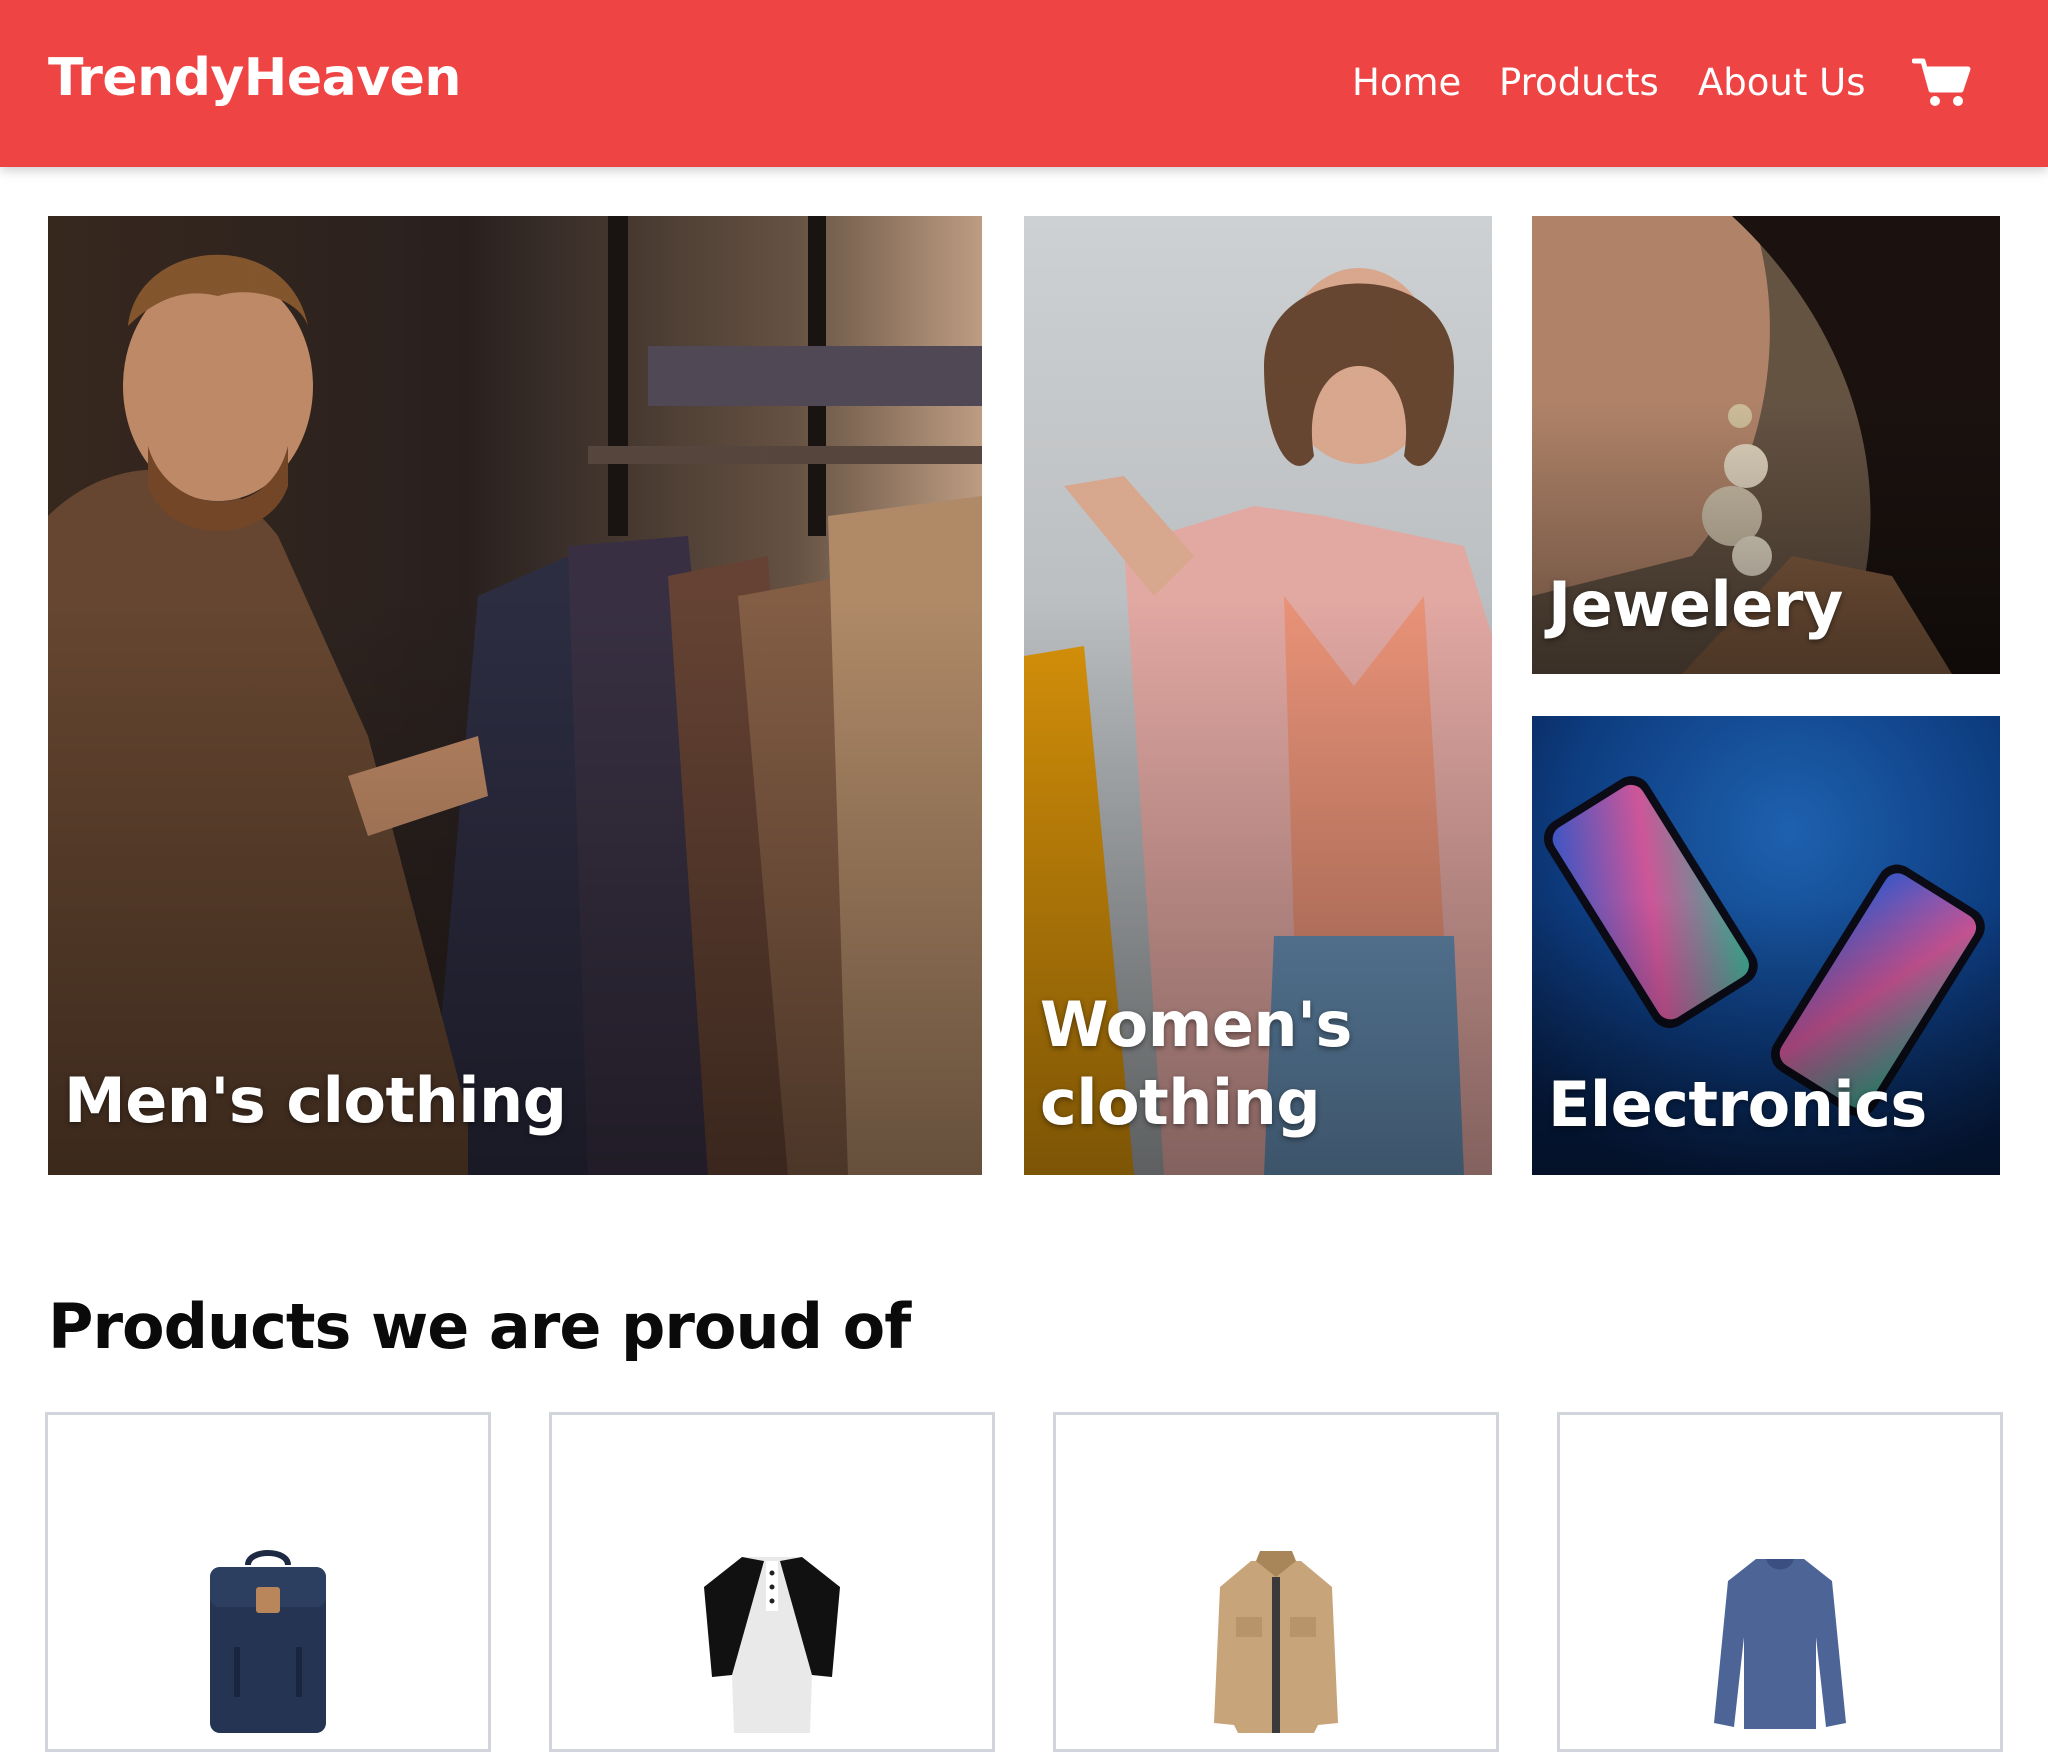 The height and width of the screenshot is (1752, 2048). Describe the element at coordinates (1766, 445) in the screenshot. I see `category-tile-jewelery: Jewelery` at that location.